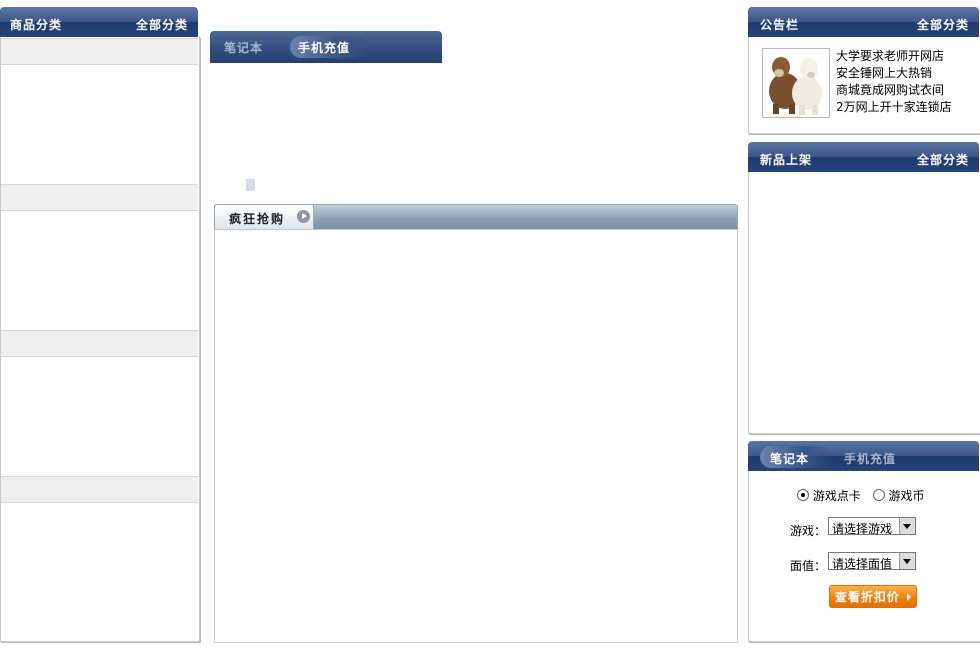 This screenshot has width=980, height=660. What do you see at coordinates (862, 564) in the screenshot?
I see `value-select-value: 请选择面值` at bounding box center [862, 564].